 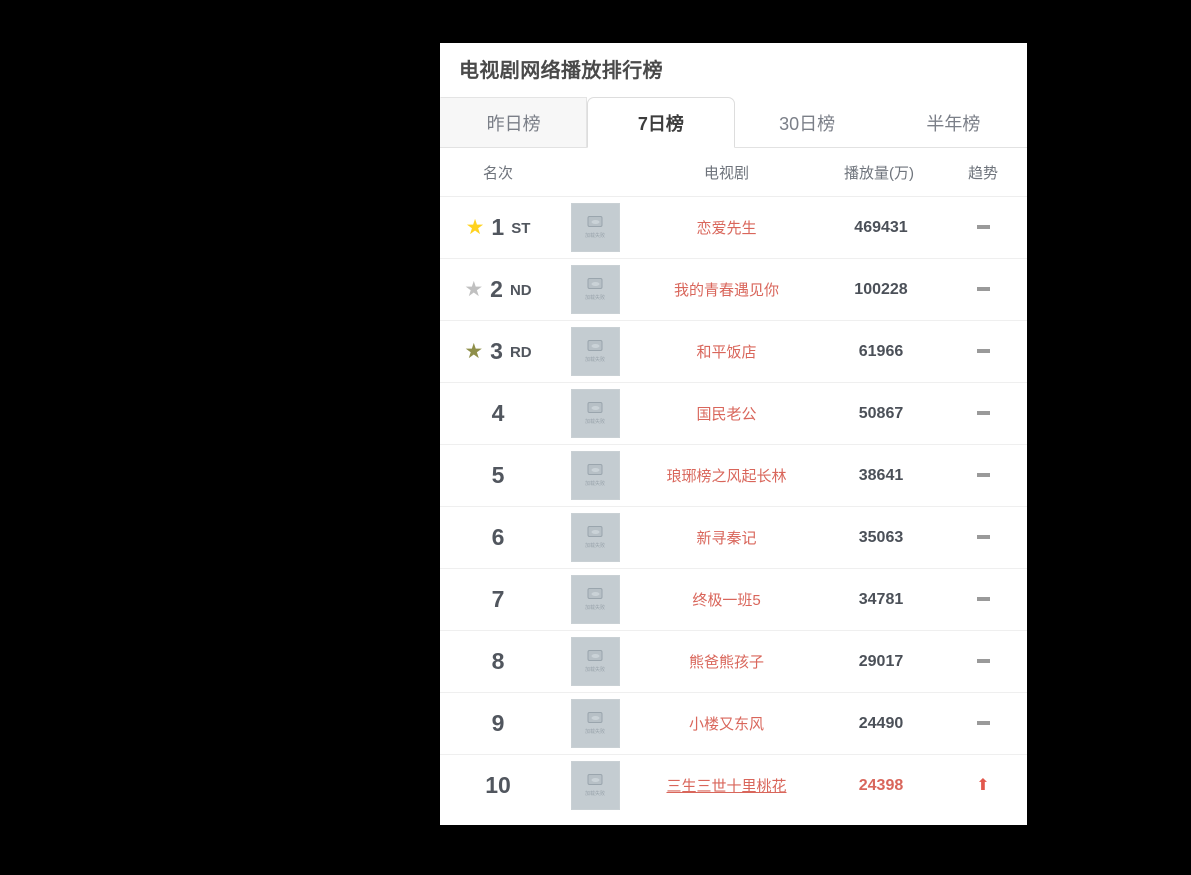 I want to click on table-row: 4 加载失败 国民老公 50867, so click(x=733, y=413).